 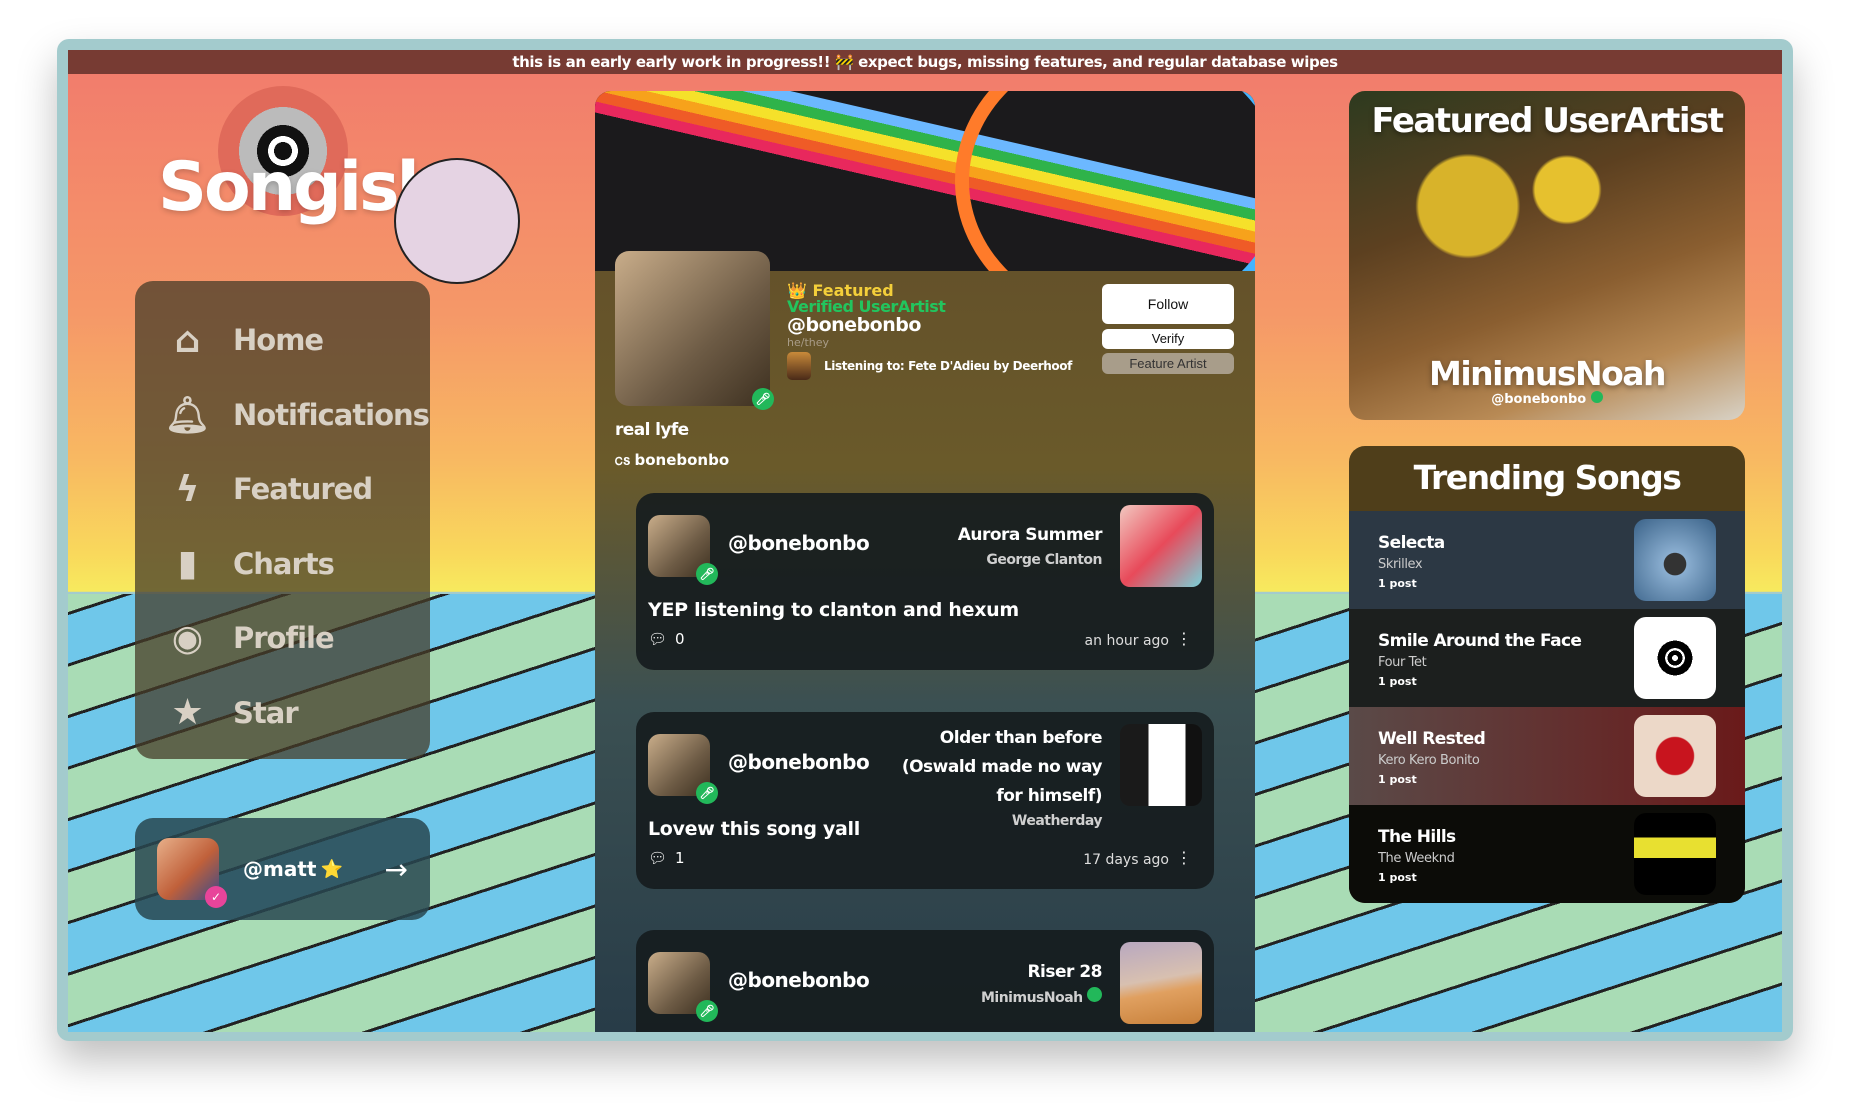 What do you see at coordinates (925, 181) in the screenshot?
I see `profile-banner-image` at bounding box center [925, 181].